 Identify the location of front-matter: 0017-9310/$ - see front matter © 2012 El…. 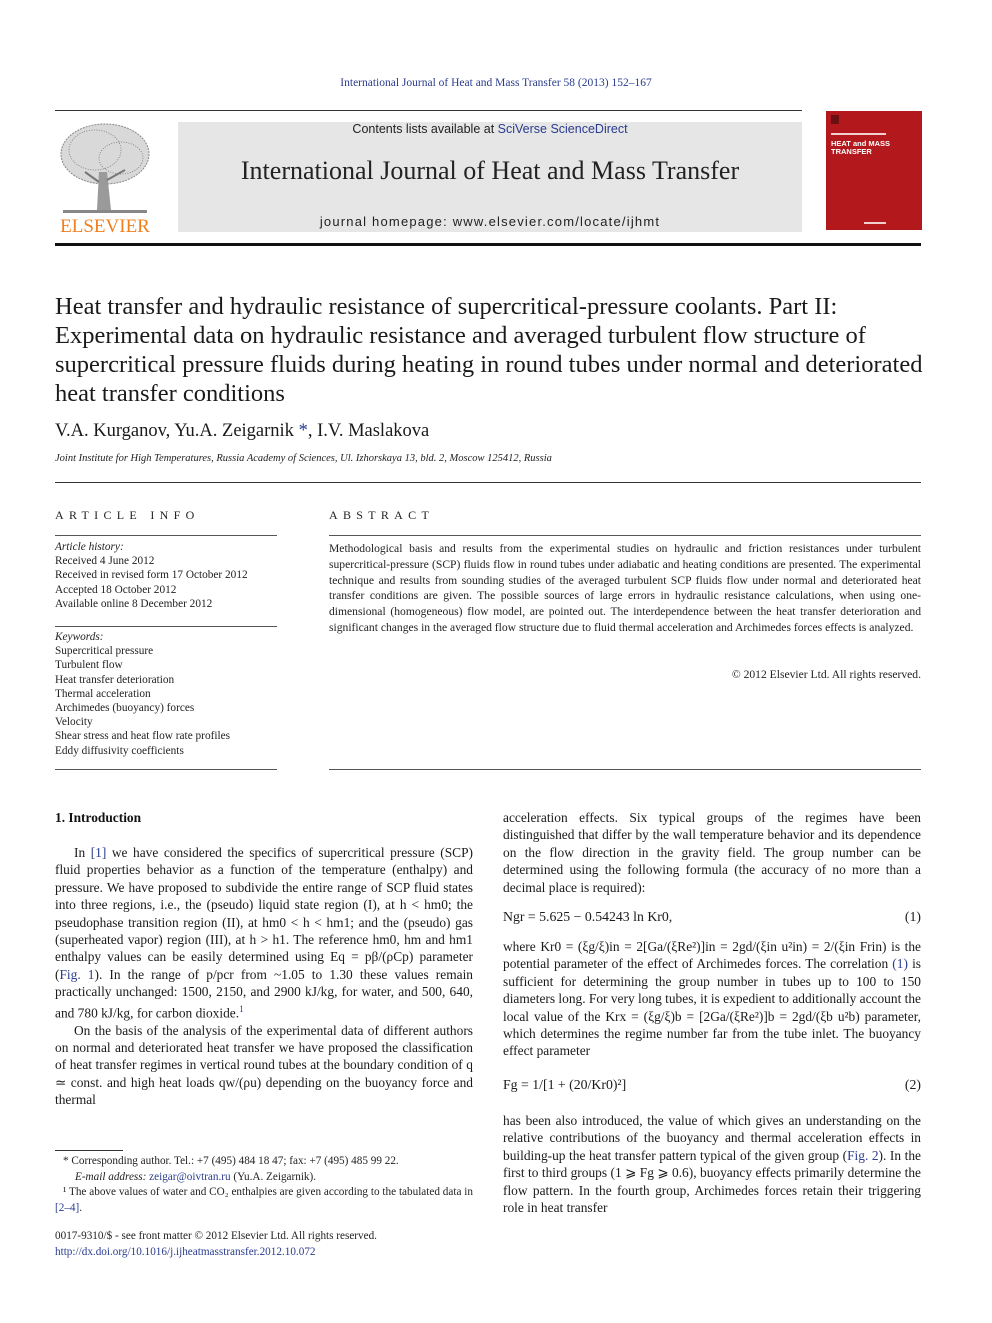
(216, 1244).